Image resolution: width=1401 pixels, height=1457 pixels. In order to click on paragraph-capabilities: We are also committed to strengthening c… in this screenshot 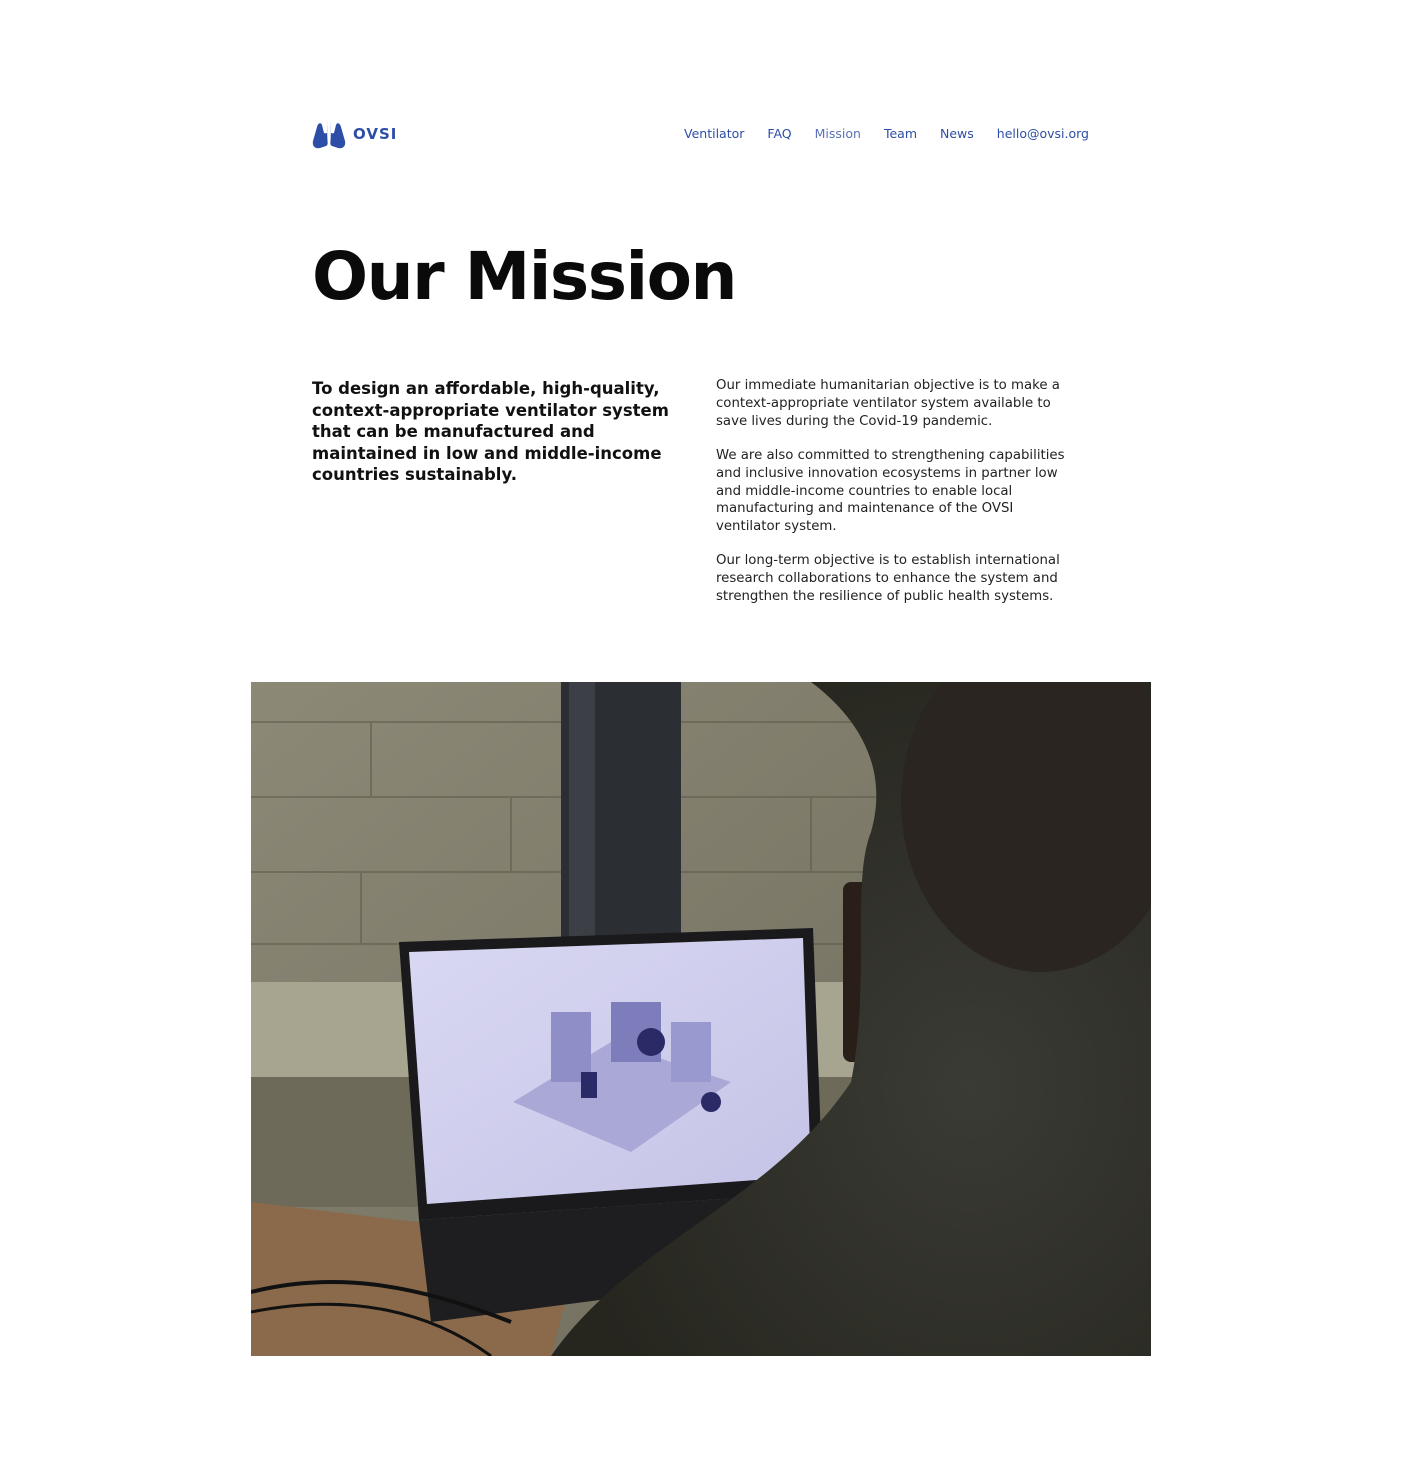, I will do `click(903, 492)`.